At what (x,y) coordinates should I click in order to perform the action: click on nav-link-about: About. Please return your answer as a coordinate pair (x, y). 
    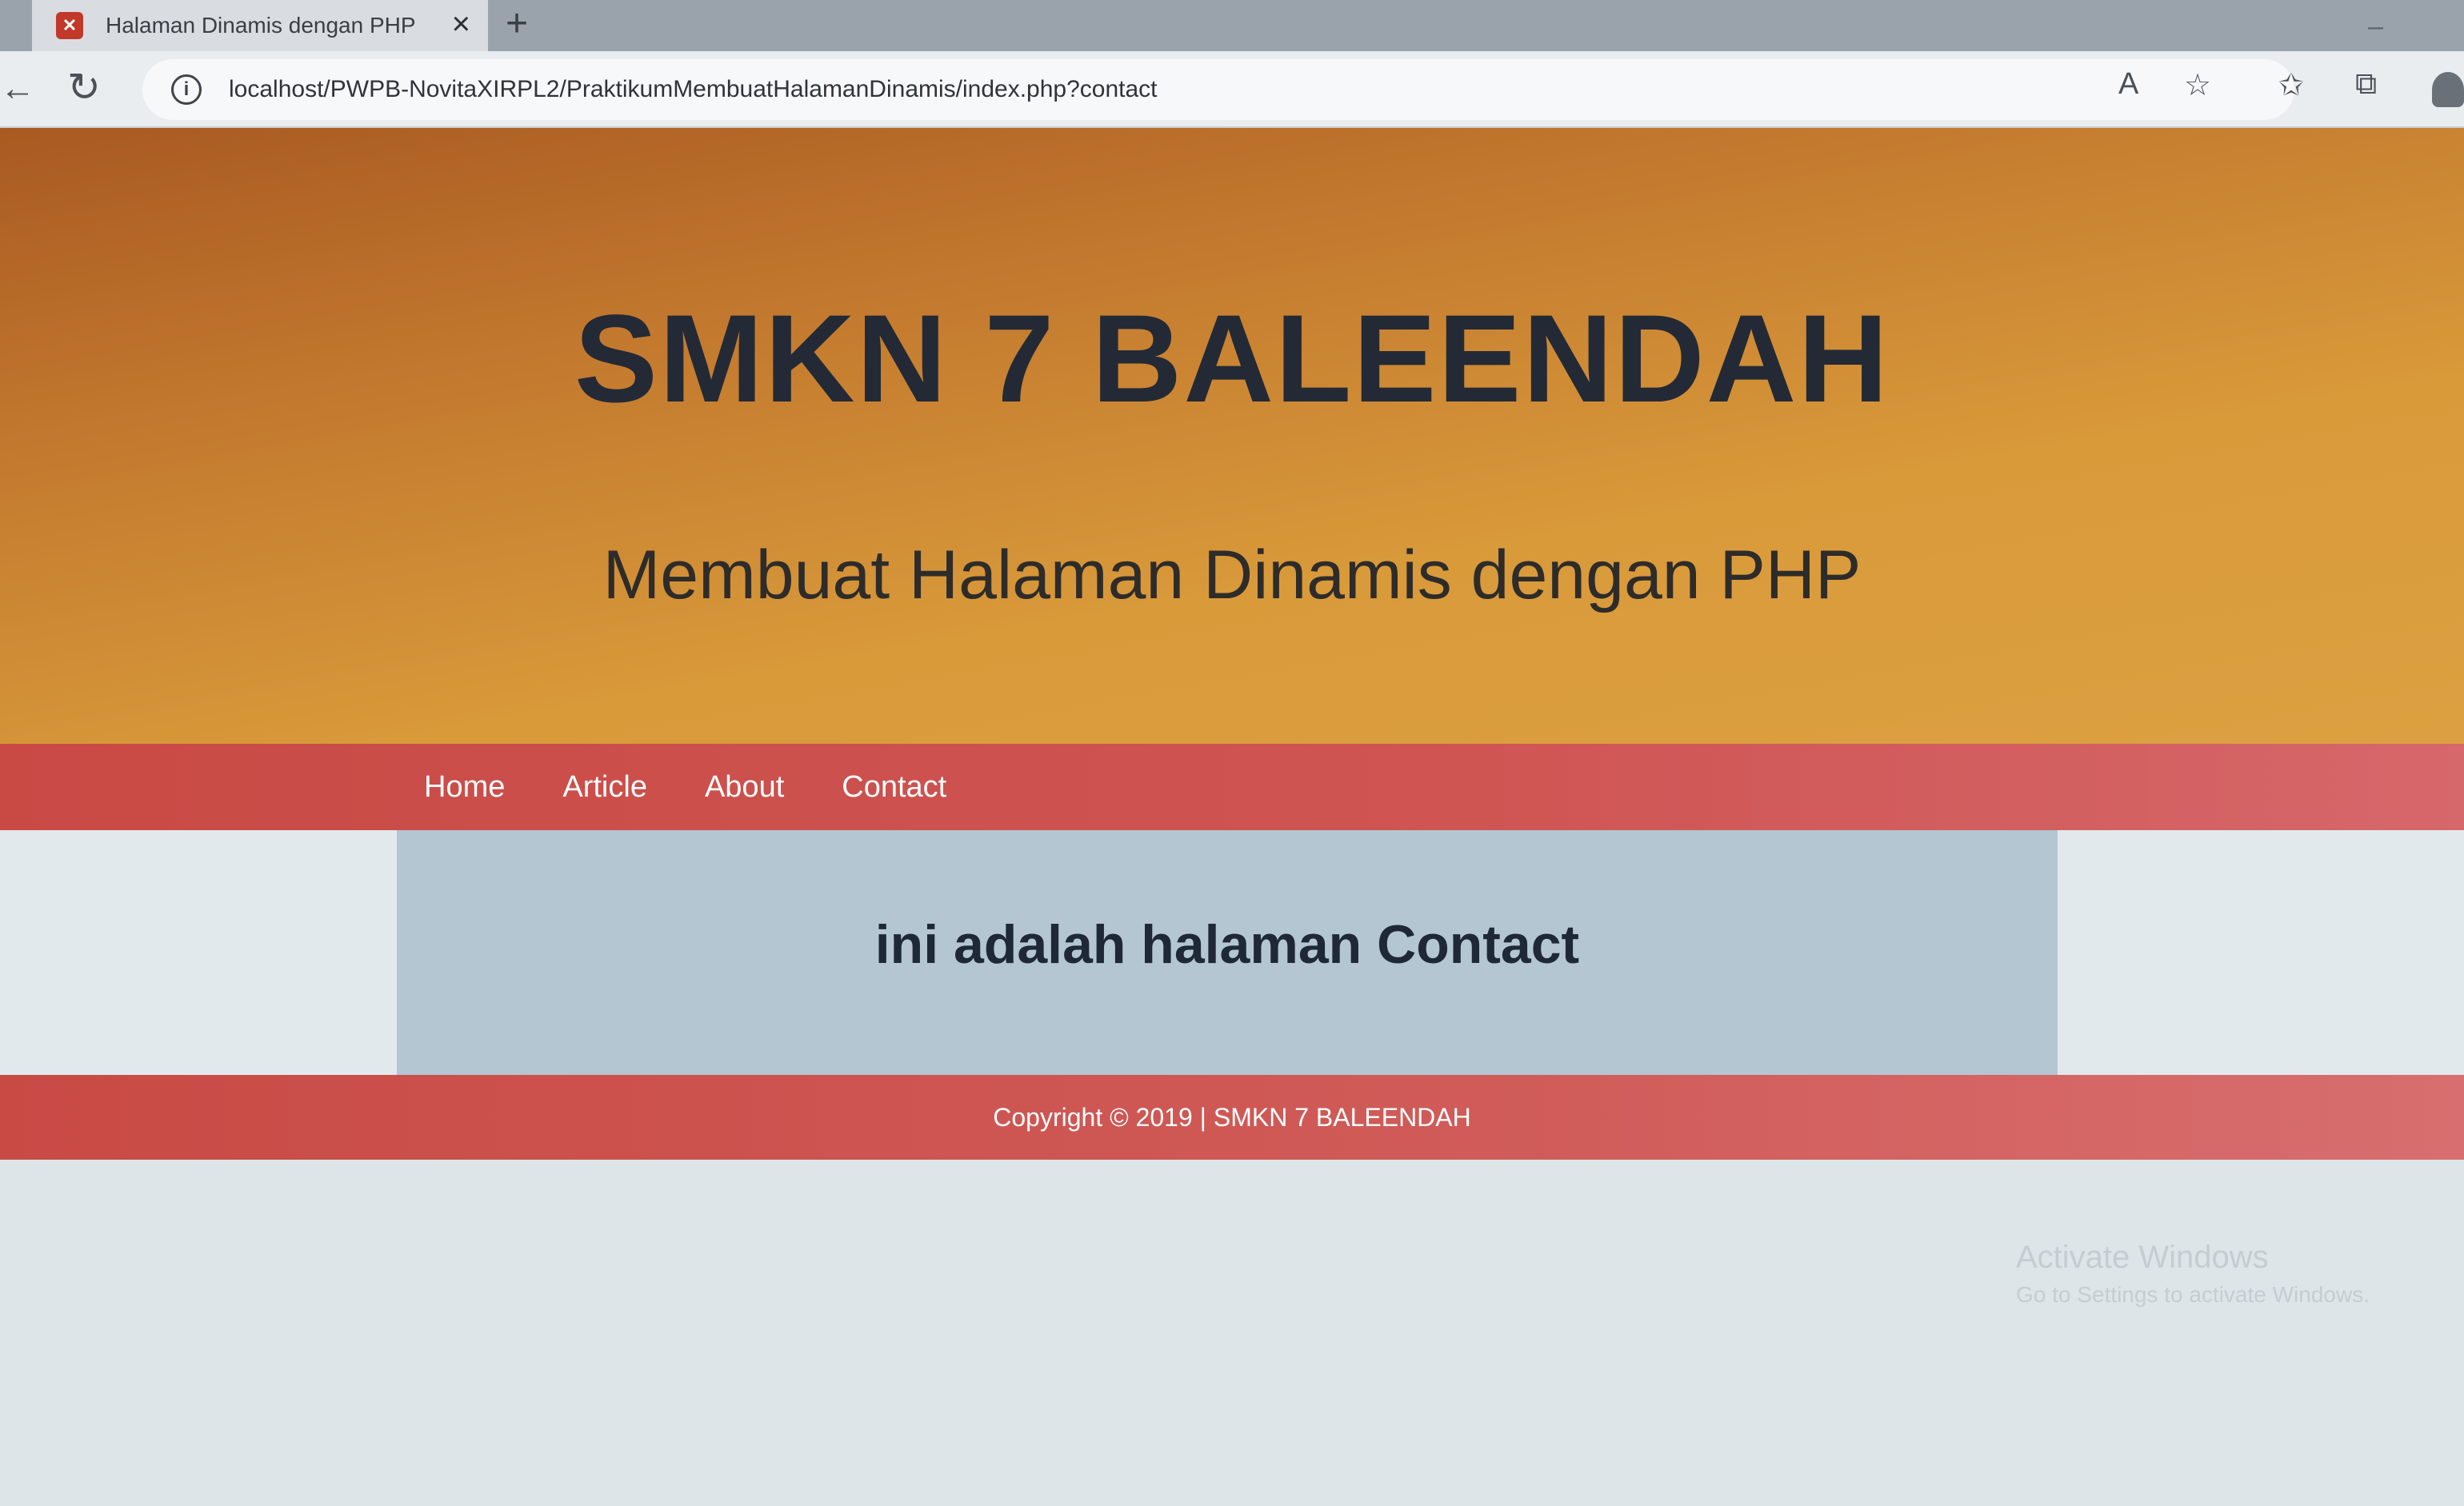
    Looking at the image, I should click on (744, 787).